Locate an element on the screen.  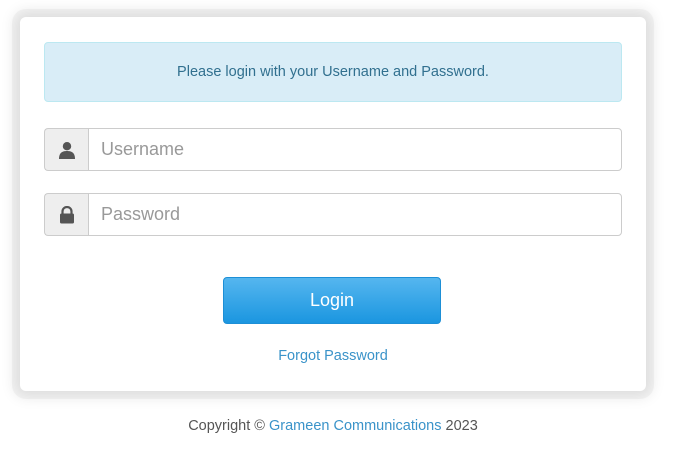
user-icon is located at coordinates (66, 149).